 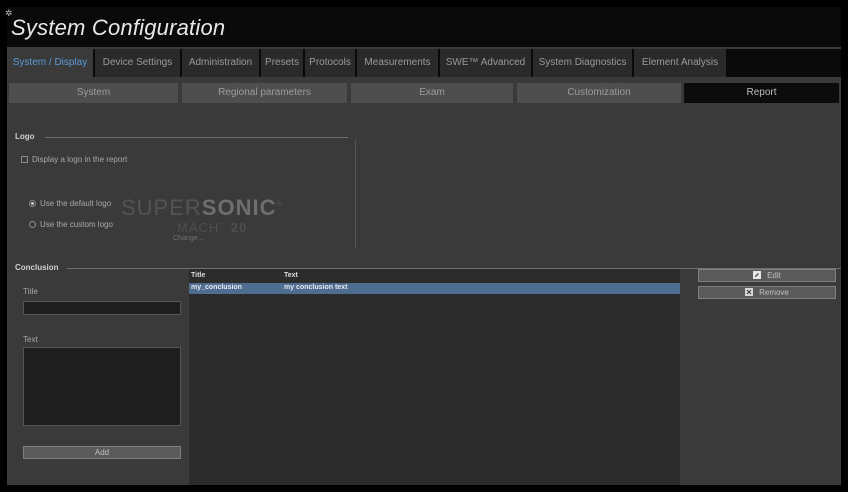 I want to click on tab-device-settings: Device Settings, so click(x=137, y=63).